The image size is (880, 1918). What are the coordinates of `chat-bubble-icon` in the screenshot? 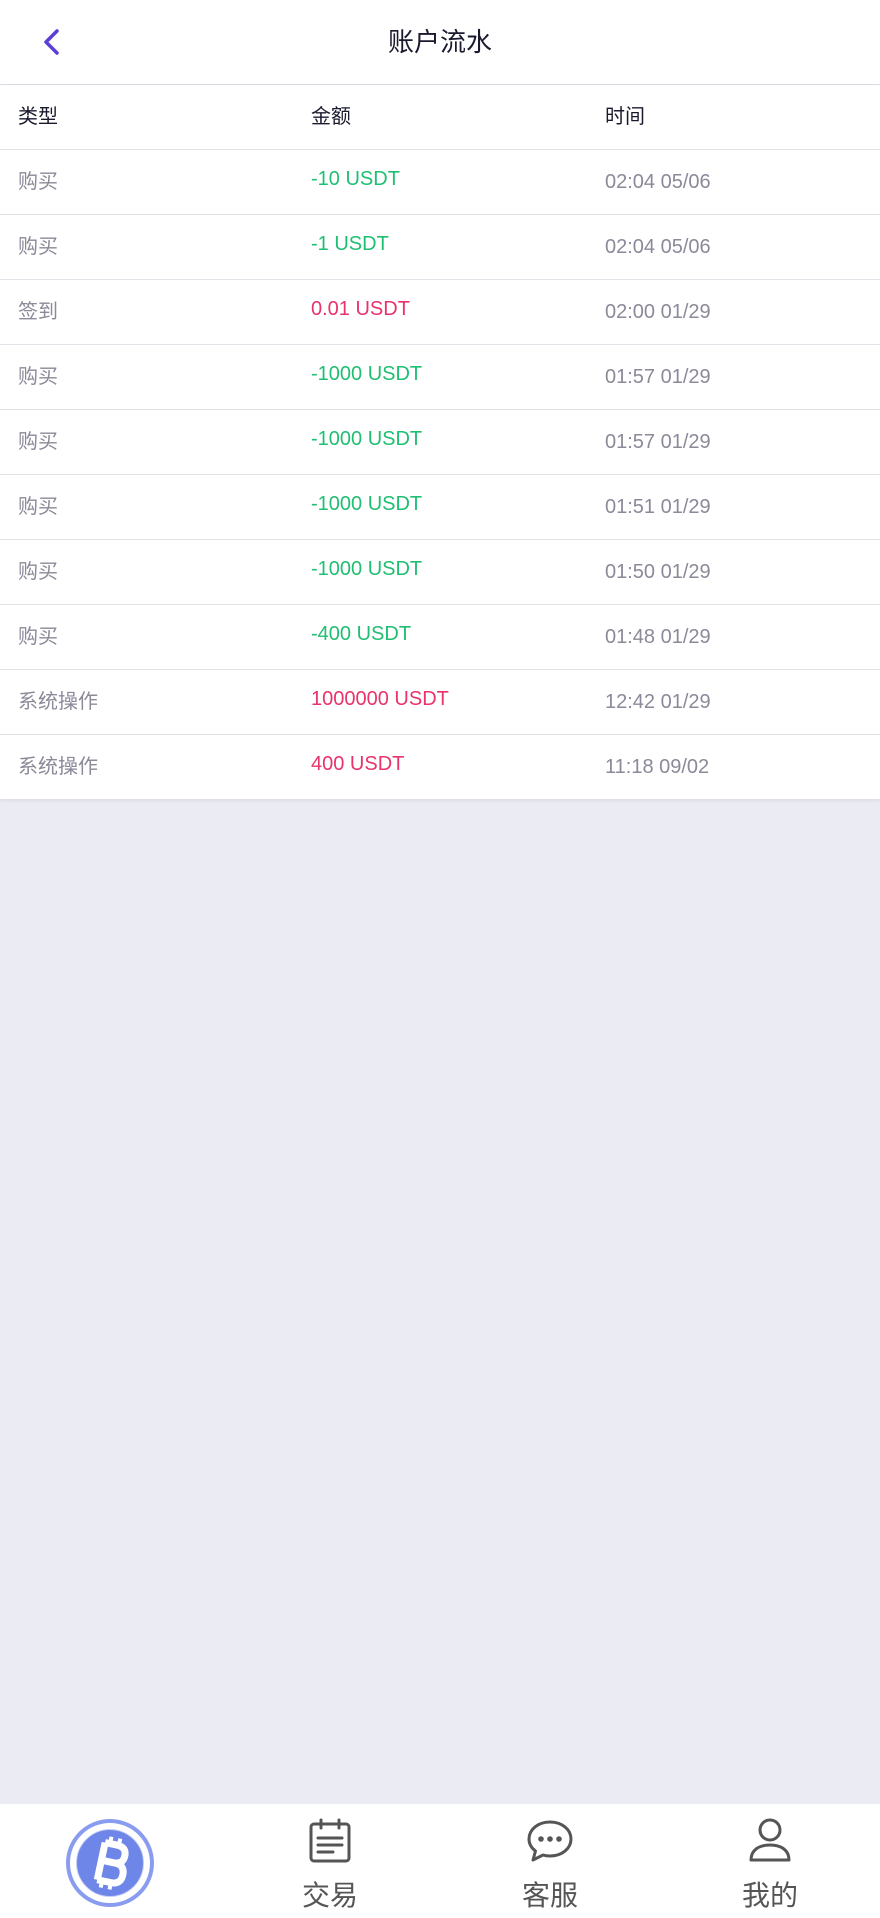 It's located at (550, 1841).